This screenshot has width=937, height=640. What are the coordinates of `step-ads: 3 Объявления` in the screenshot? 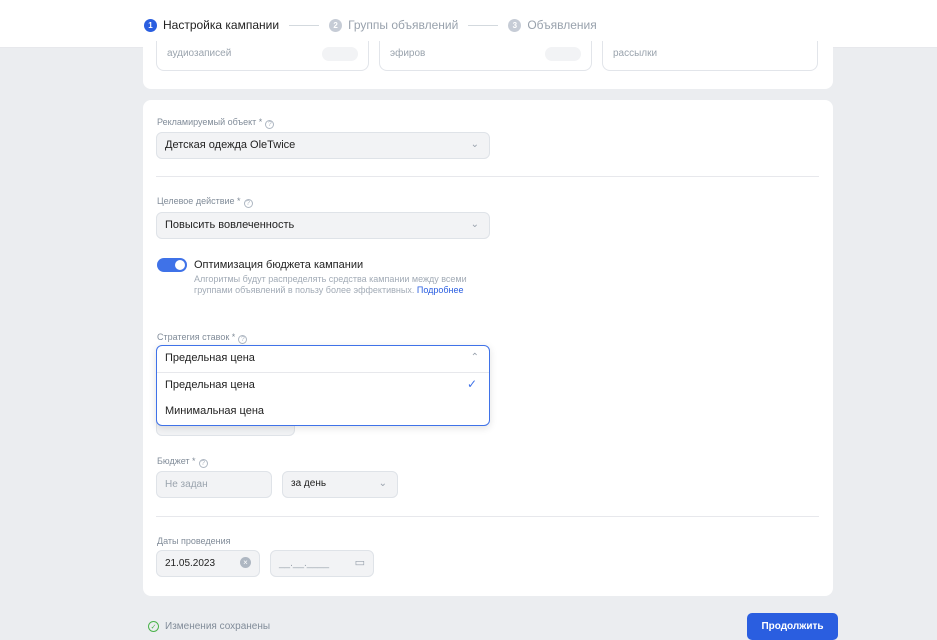 It's located at (552, 25).